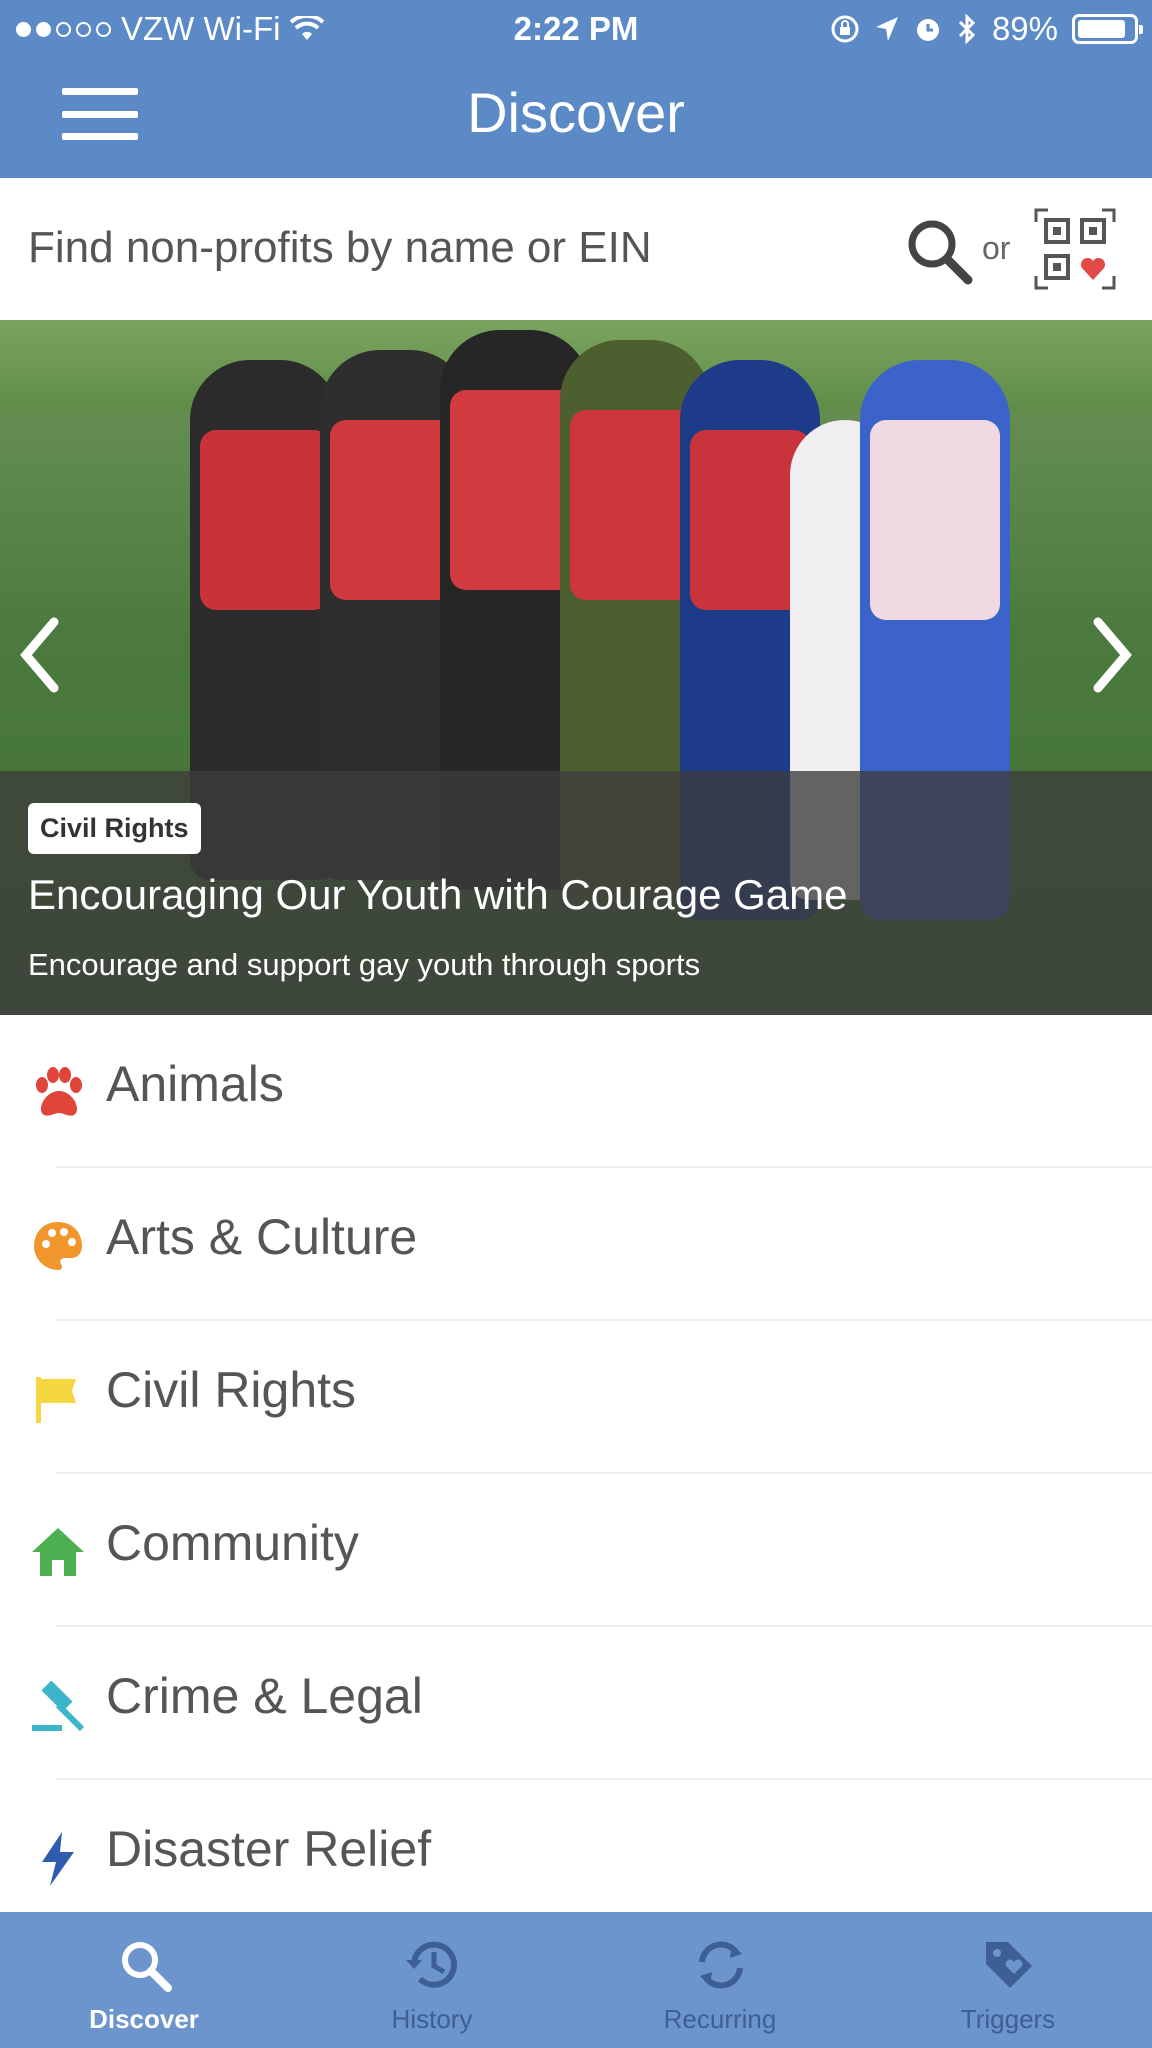 Image resolution: width=1152 pixels, height=2048 pixels. Describe the element at coordinates (967, 29) in the screenshot. I see `bluetooth-icon` at that location.